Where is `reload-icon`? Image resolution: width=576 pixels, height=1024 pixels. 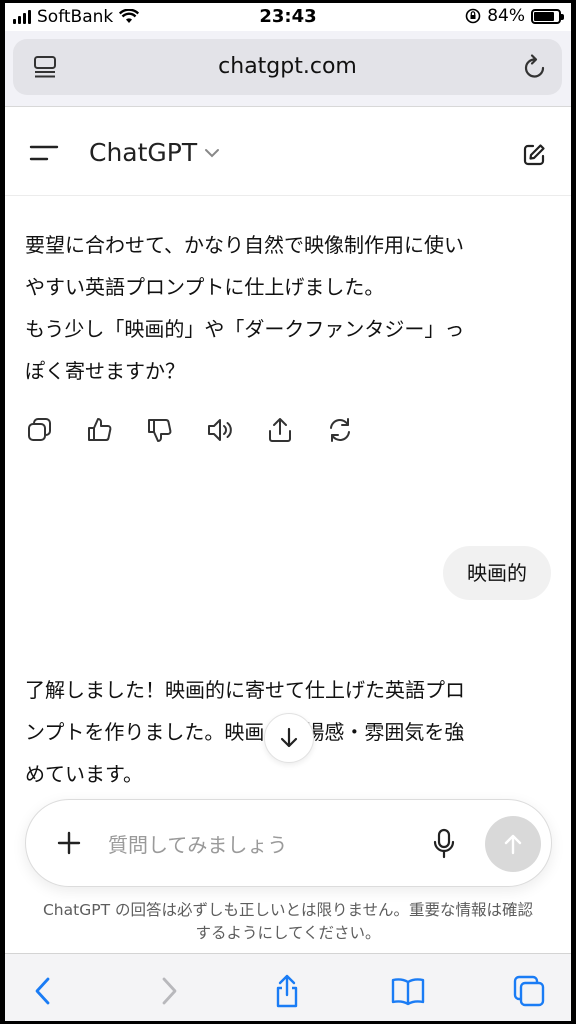 reload-icon is located at coordinates (535, 69).